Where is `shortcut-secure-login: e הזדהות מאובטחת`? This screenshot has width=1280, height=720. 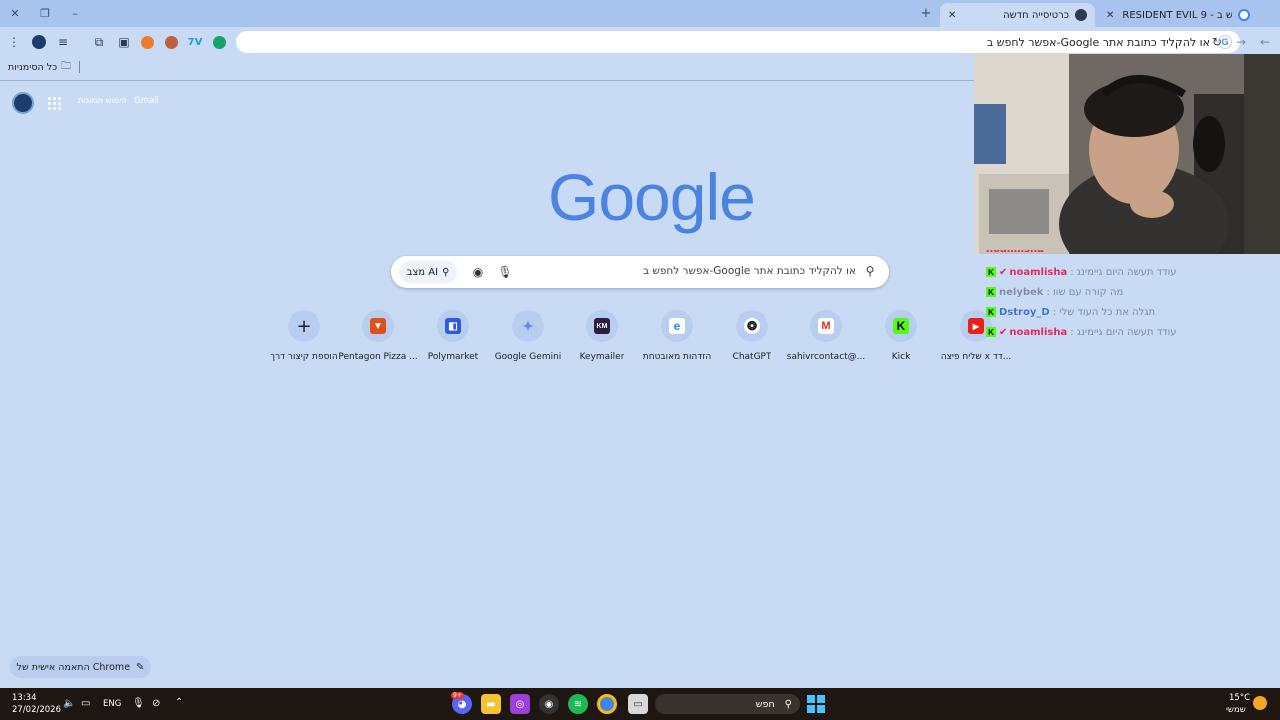 shortcut-secure-login: e הזדהות מאובטחת is located at coordinates (677, 340).